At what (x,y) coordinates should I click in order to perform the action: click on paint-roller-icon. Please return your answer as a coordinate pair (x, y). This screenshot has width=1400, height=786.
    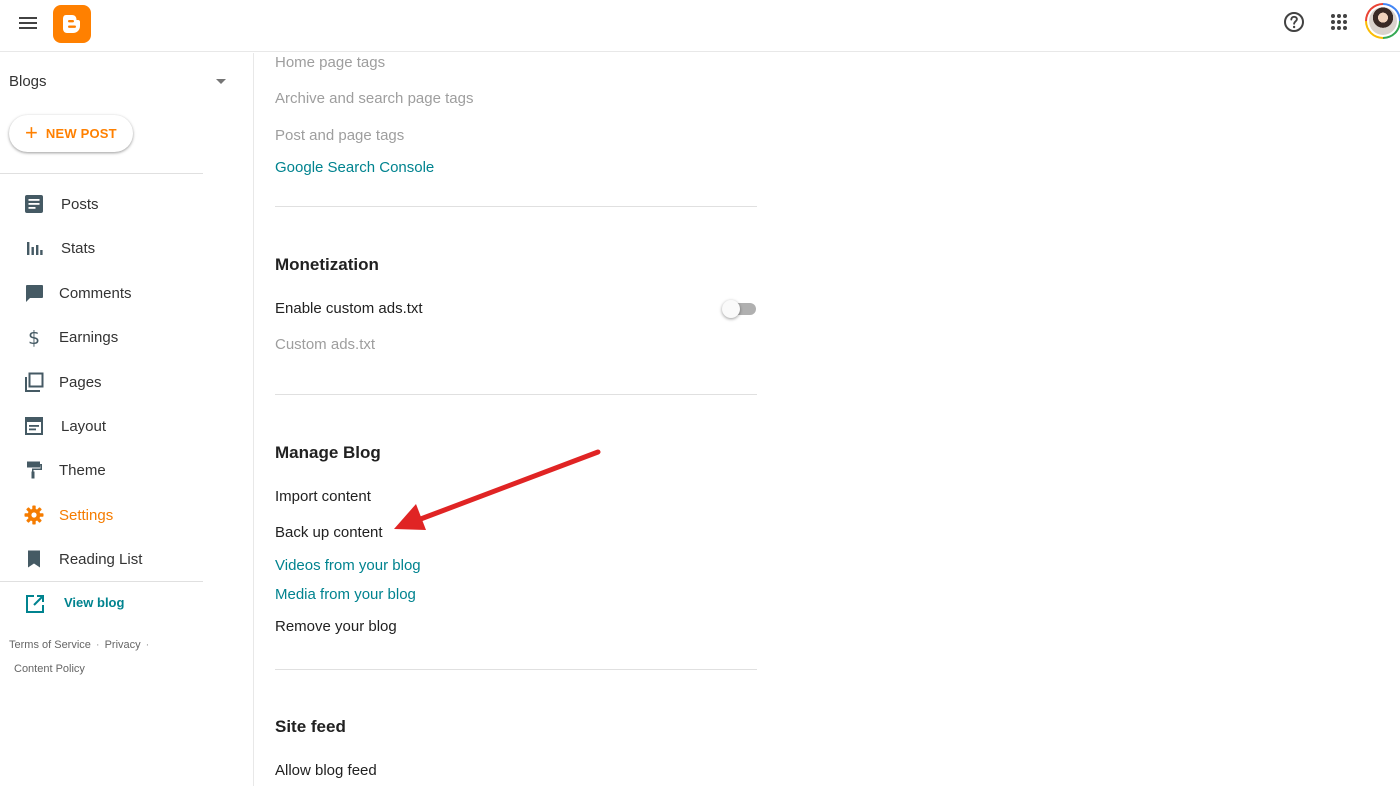
    Looking at the image, I should click on (34, 470).